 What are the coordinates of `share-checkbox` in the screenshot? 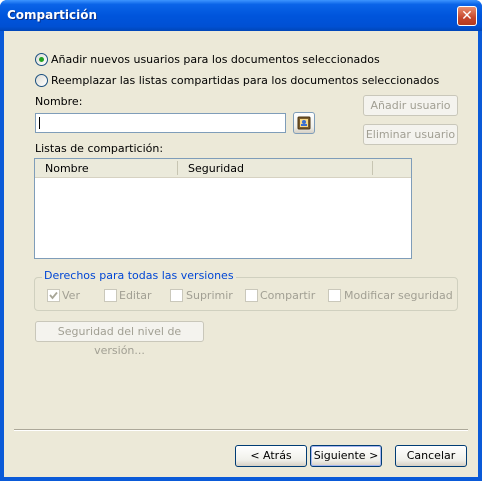 It's located at (251, 295).